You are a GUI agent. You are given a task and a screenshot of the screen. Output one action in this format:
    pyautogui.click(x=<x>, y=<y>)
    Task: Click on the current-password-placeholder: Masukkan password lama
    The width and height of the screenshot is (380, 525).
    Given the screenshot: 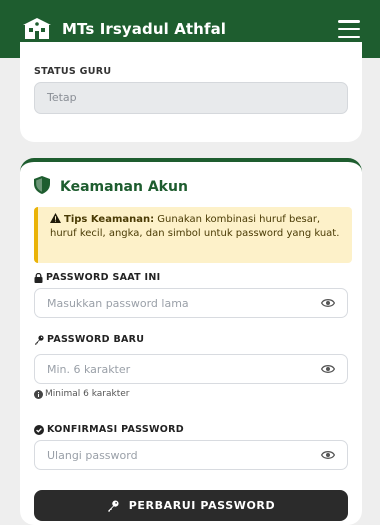 What is the action you would take?
    pyautogui.click(x=118, y=303)
    